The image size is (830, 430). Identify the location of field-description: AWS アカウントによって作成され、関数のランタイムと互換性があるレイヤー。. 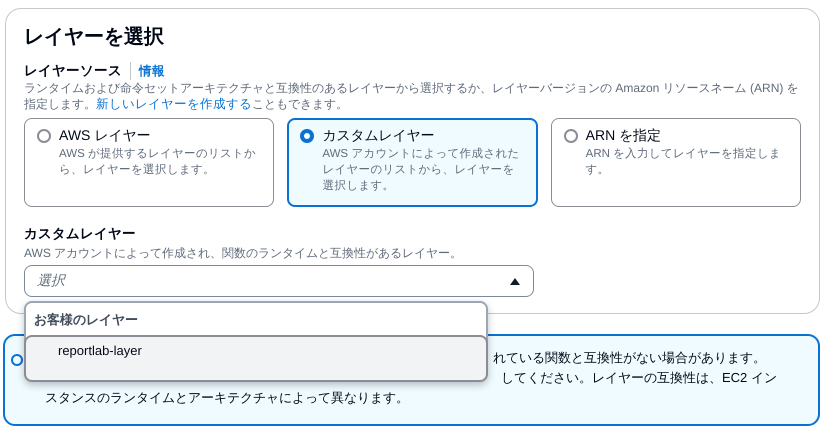
(244, 253).